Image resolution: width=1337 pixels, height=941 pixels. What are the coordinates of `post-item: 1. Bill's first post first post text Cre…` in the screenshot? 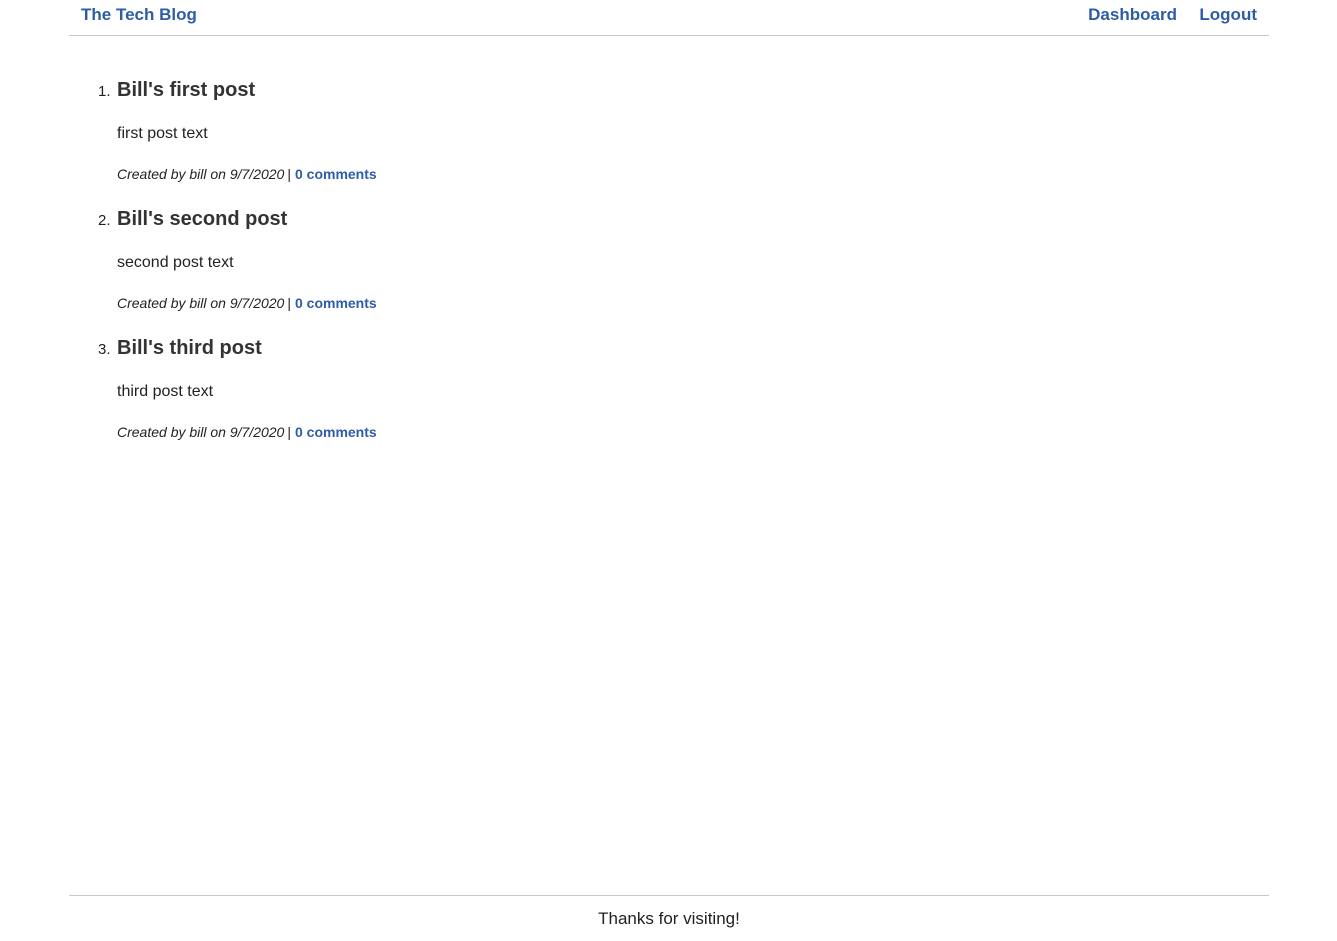 It's located at (717, 109).